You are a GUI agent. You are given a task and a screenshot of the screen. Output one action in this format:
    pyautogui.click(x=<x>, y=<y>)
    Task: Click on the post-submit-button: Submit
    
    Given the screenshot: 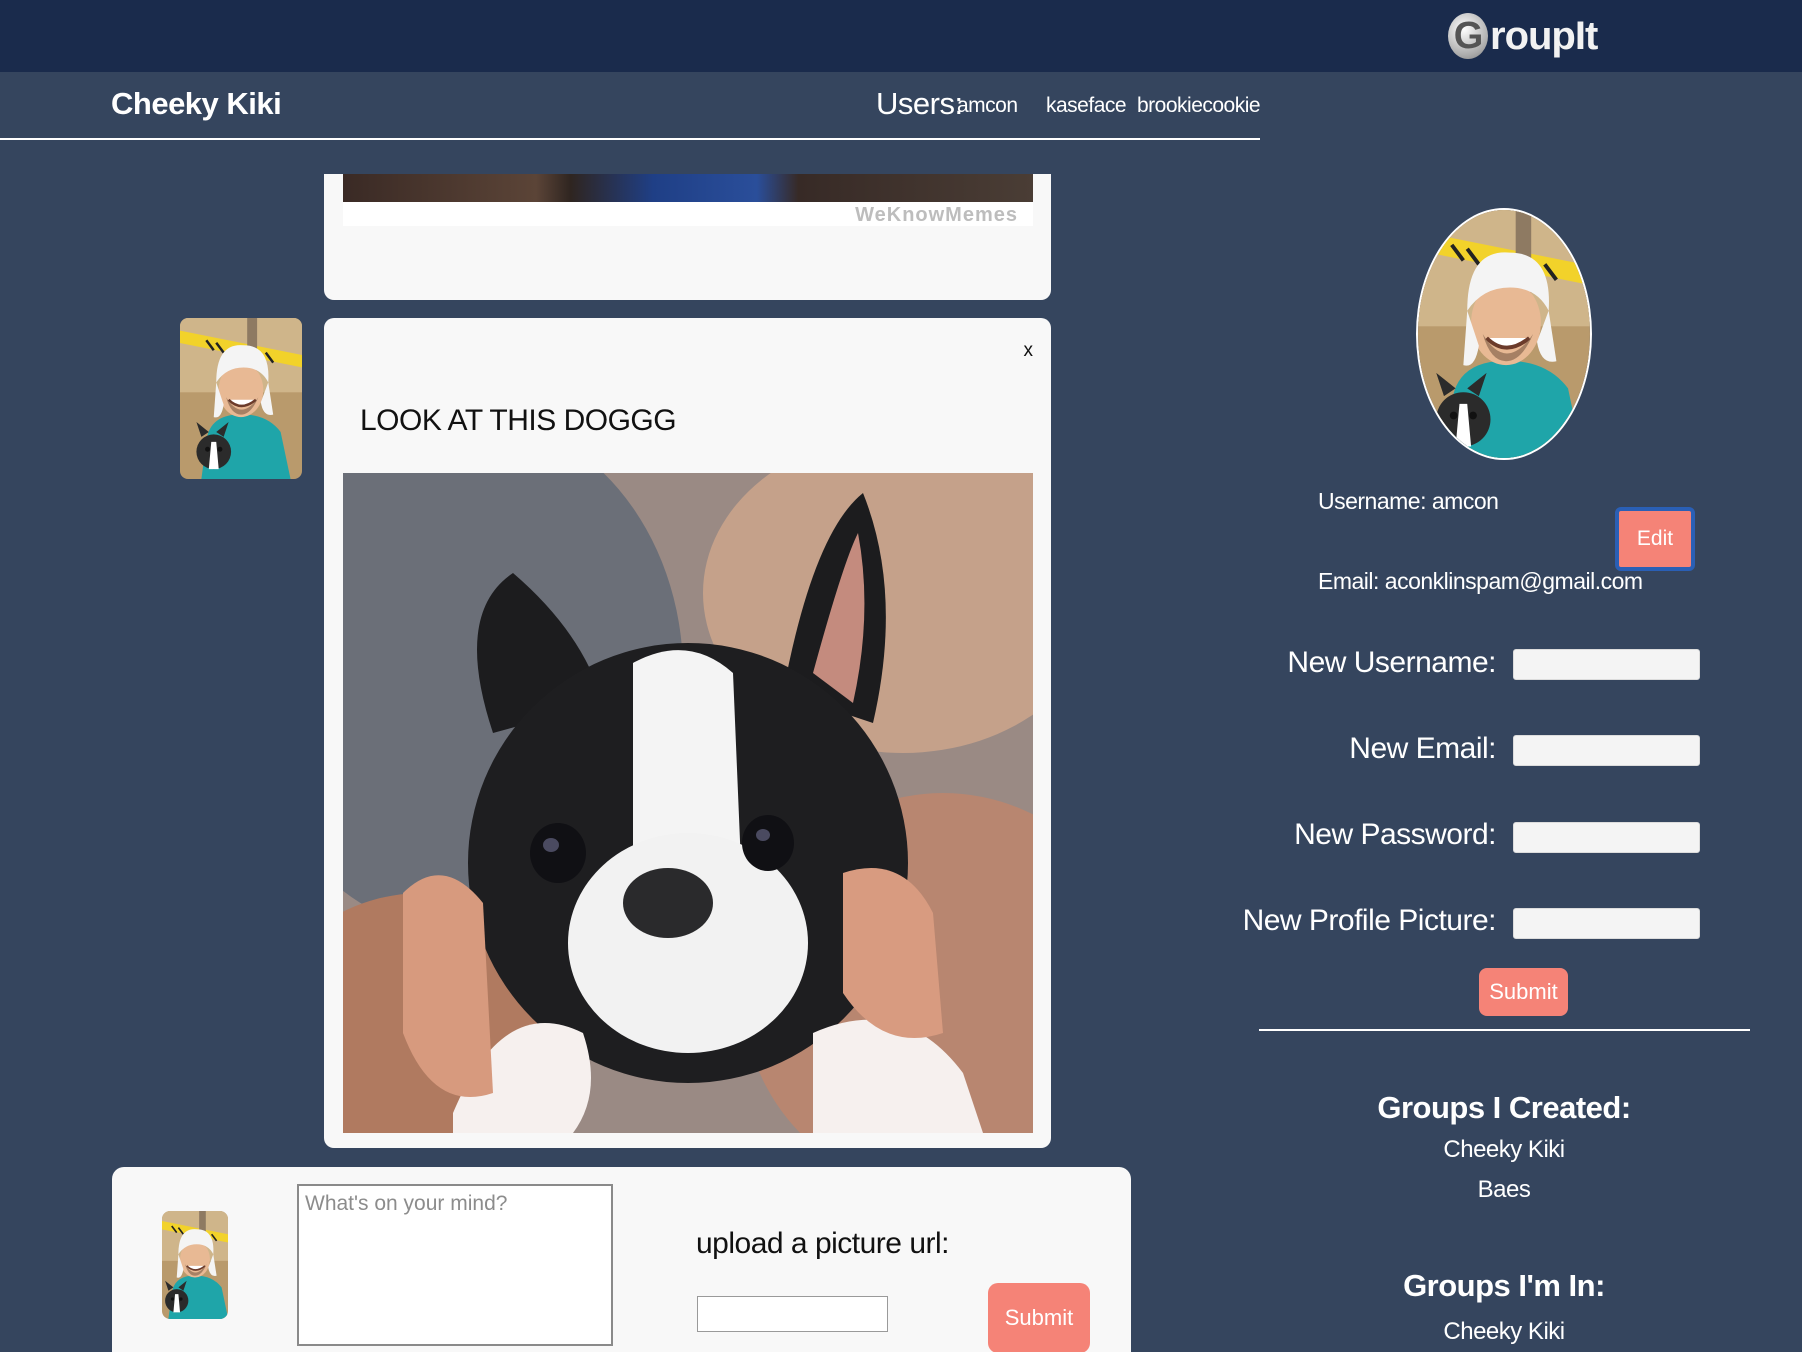 What is the action you would take?
    pyautogui.click(x=1039, y=1317)
    